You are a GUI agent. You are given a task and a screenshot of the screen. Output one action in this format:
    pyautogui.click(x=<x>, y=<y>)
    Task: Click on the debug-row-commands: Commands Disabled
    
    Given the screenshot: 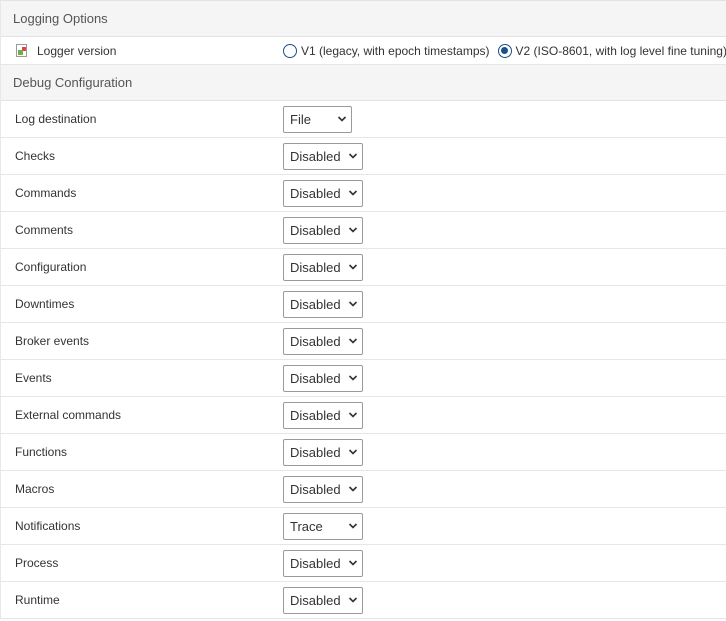 What is the action you would take?
    pyautogui.click(x=363, y=193)
    